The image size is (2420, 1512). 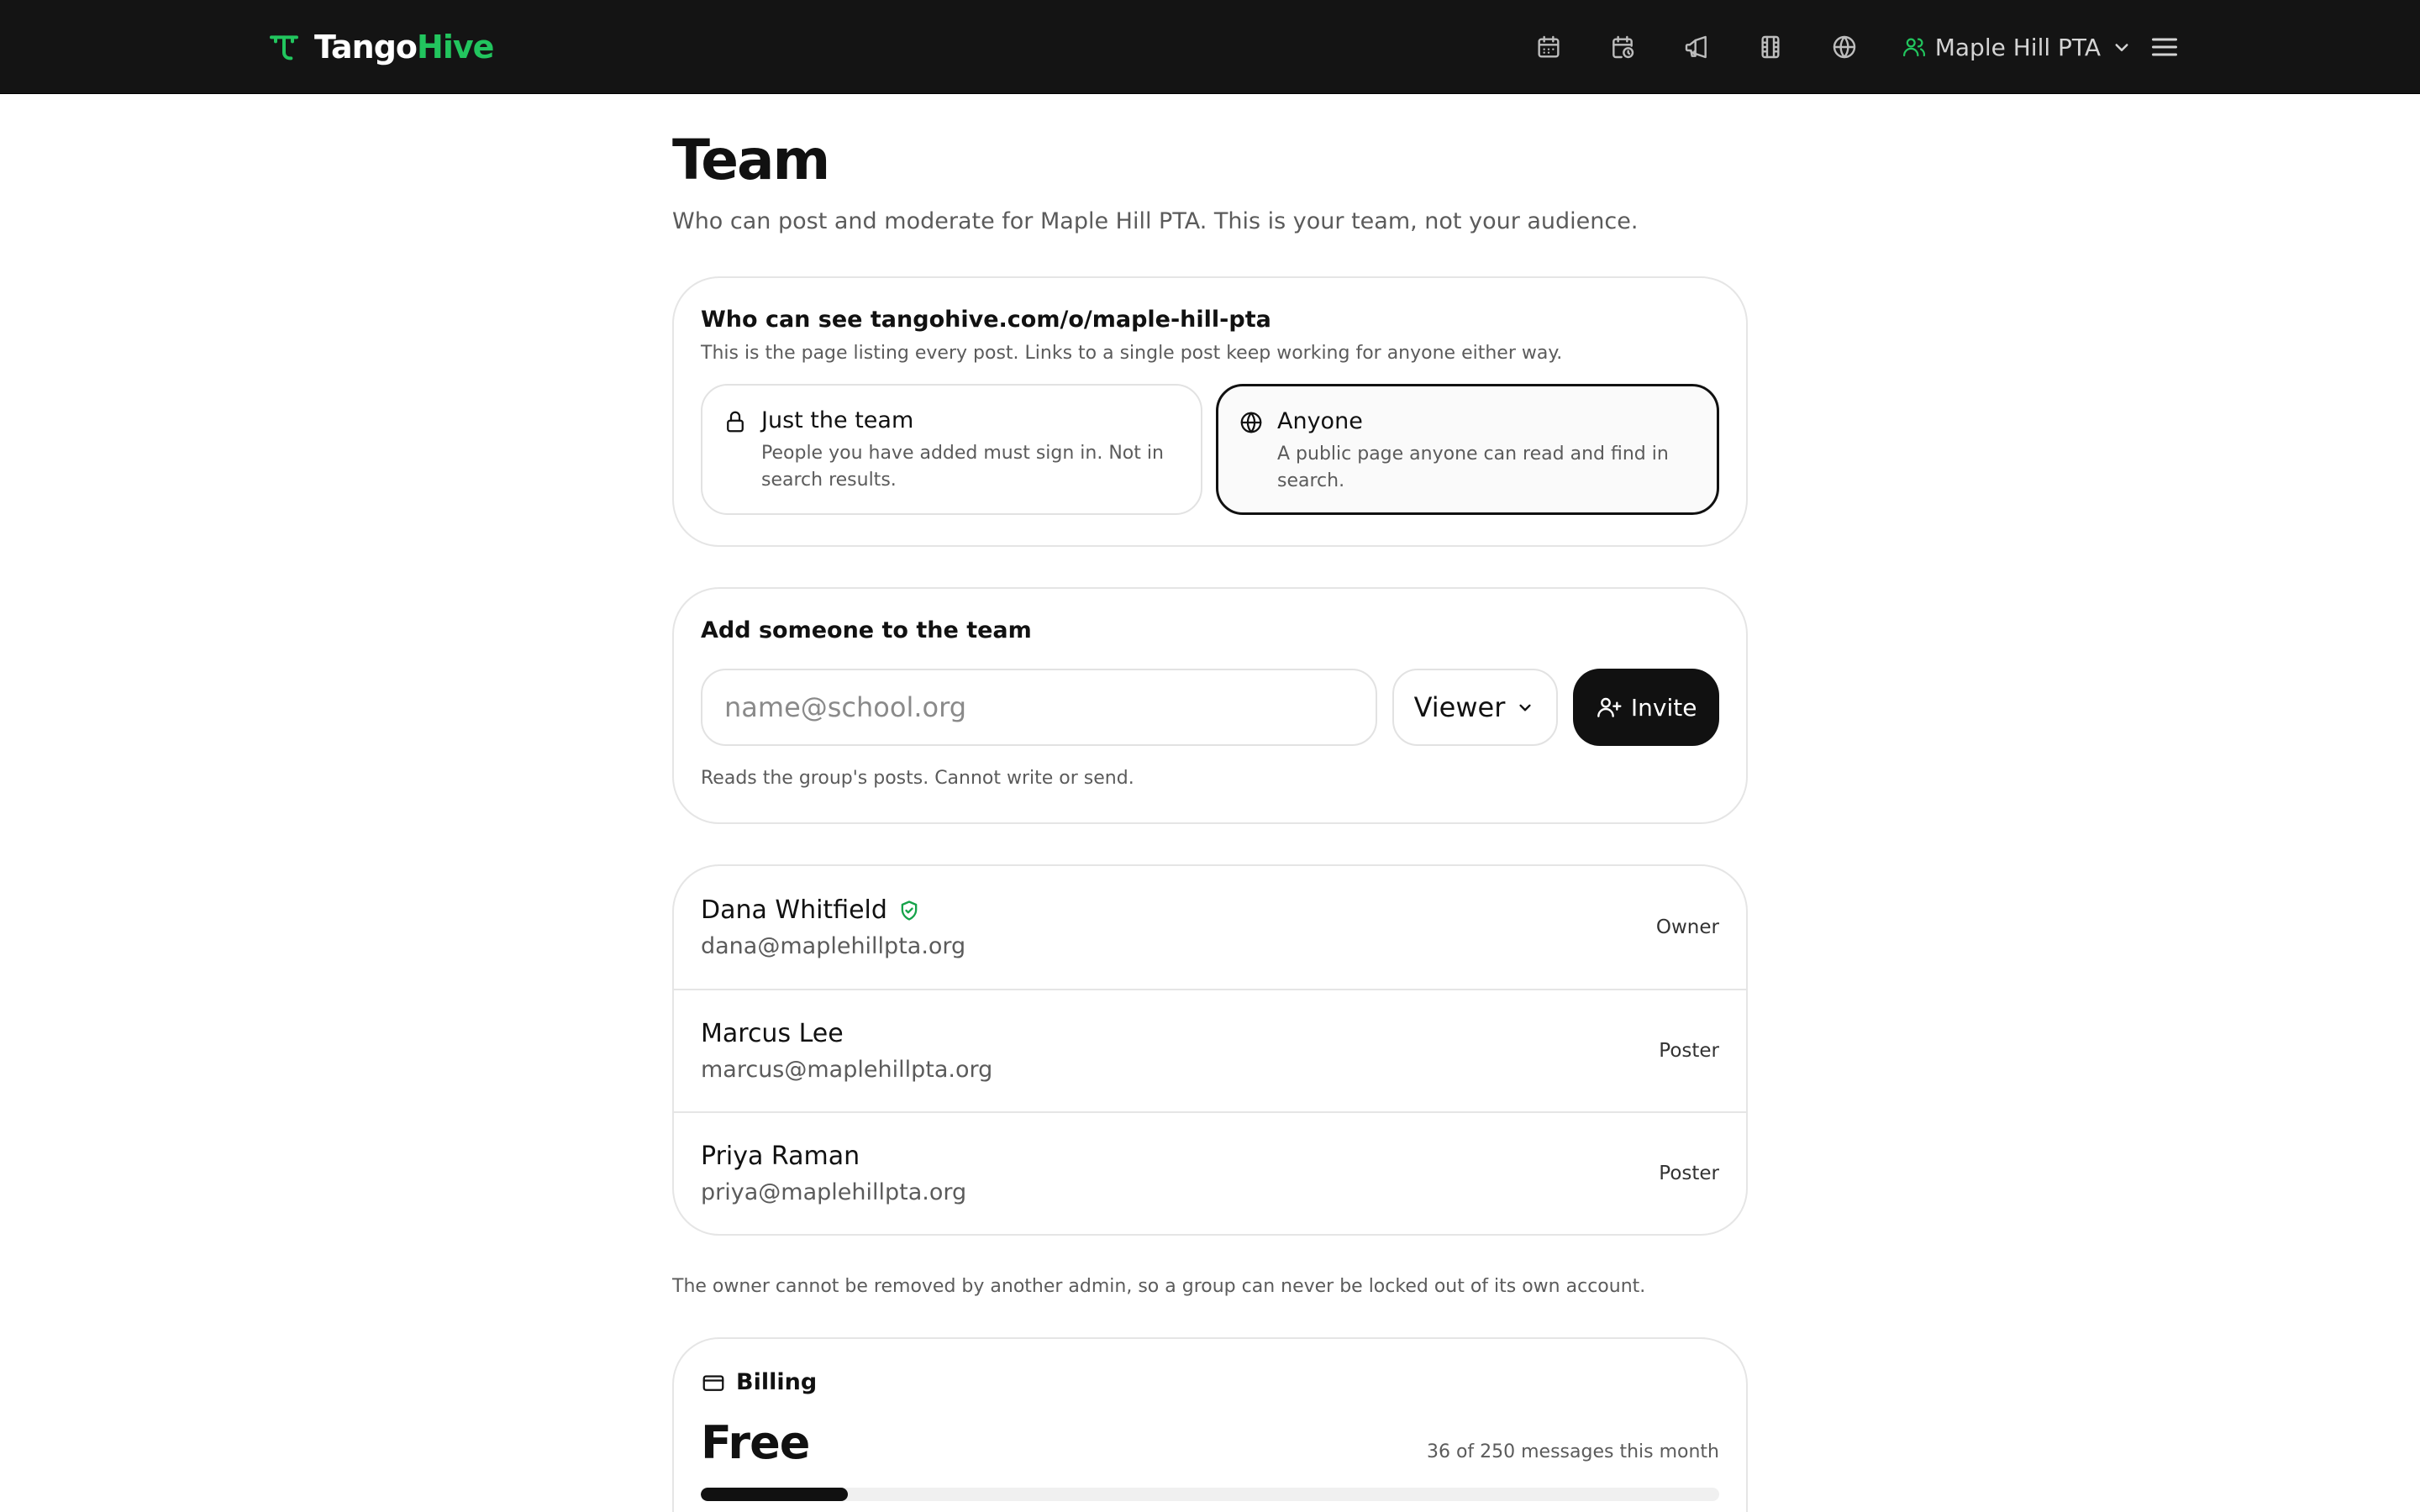 I want to click on member-email: marcus@maplehillpta.org, so click(x=847, y=1070).